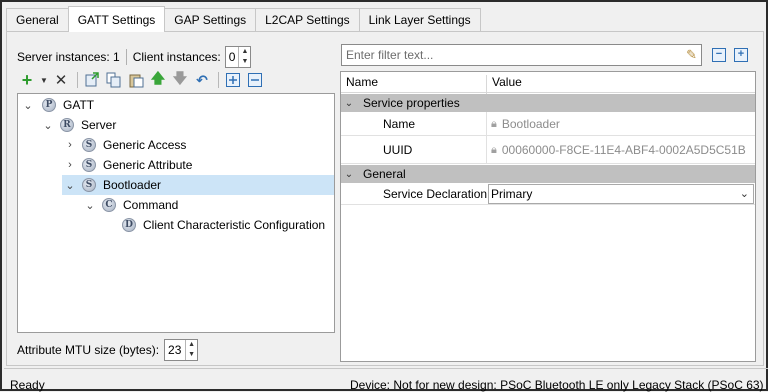 The width and height of the screenshot is (768, 392). I want to click on descriptor-badge-icon: D, so click(129, 225).